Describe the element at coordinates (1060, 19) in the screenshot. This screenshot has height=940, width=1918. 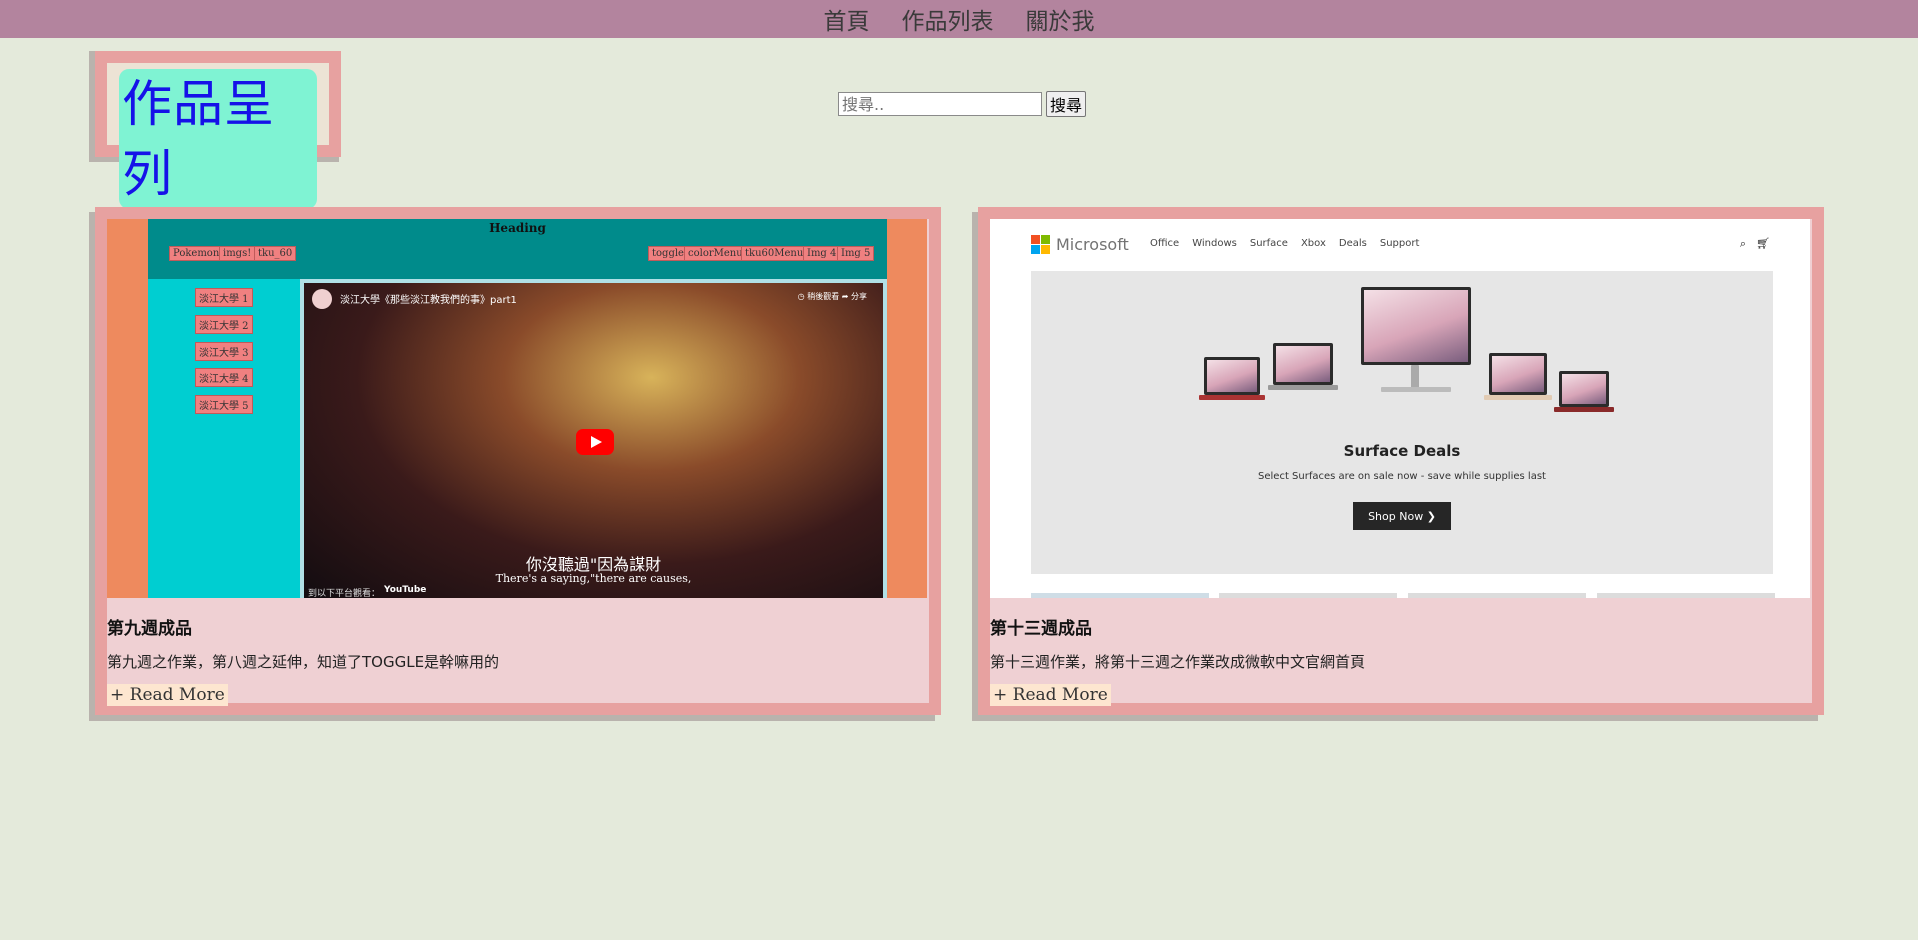
I see `nav-about-link: 關於我` at that location.